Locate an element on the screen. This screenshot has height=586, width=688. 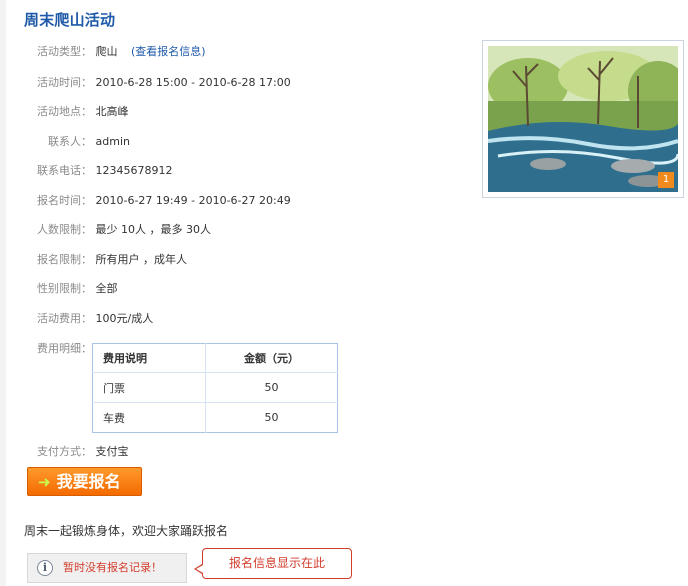
fee-desc-cell: 车费 is located at coordinates (149, 417).